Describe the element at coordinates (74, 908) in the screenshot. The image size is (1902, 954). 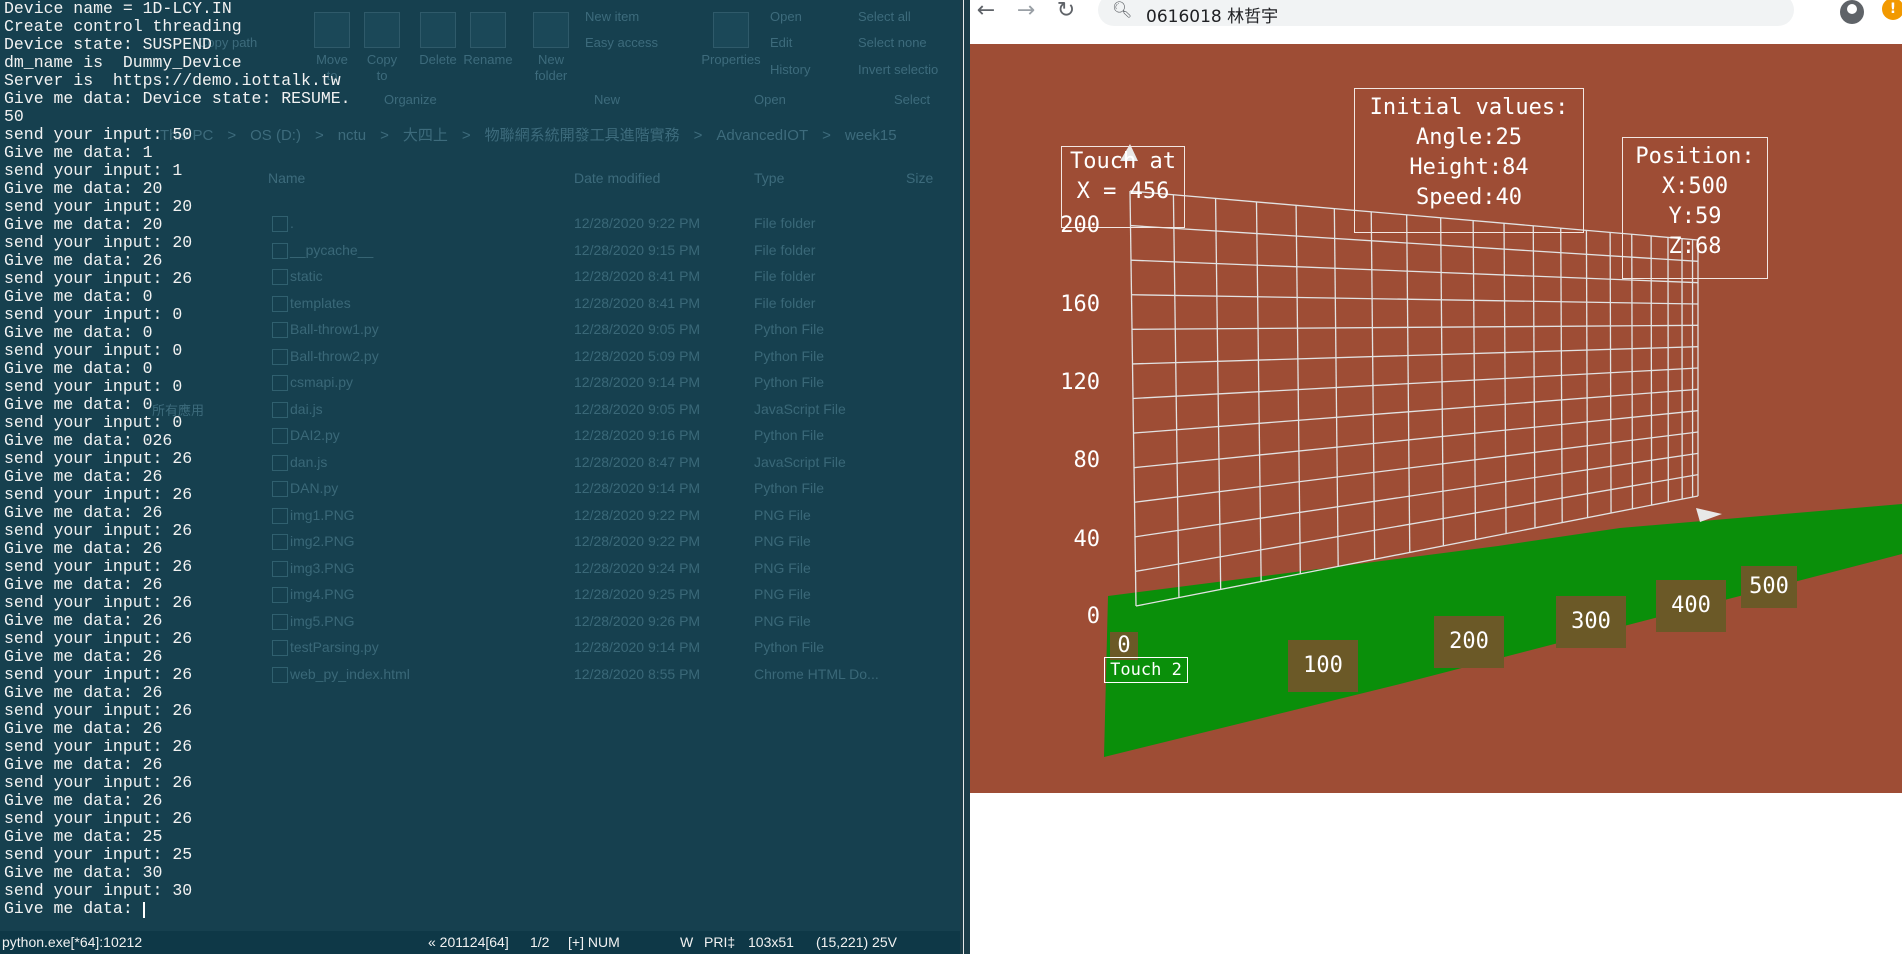
I see `console-line: Give me data:` at that location.